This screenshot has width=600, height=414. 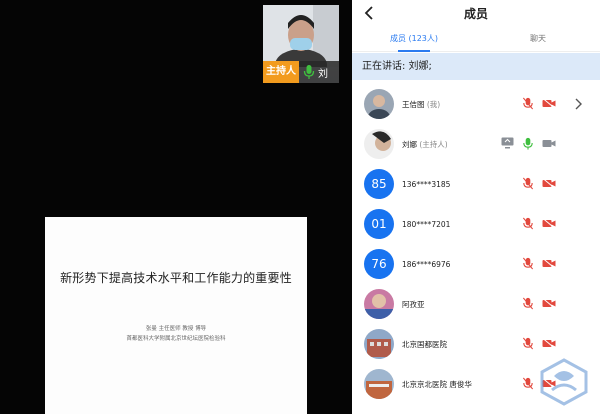 What do you see at coordinates (476, 144) in the screenshot?
I see `member-row: 刘娜 (主持人)` at bounding box center [476, 144].